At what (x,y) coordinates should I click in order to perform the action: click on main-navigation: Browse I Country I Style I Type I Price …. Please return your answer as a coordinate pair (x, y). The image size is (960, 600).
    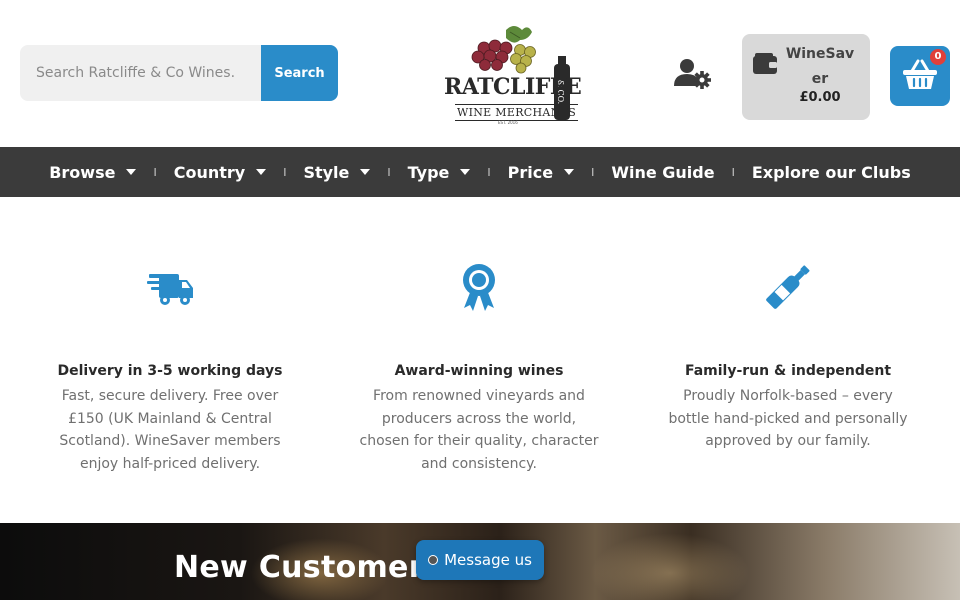
    Looking at the image, I should click on (480, 172).